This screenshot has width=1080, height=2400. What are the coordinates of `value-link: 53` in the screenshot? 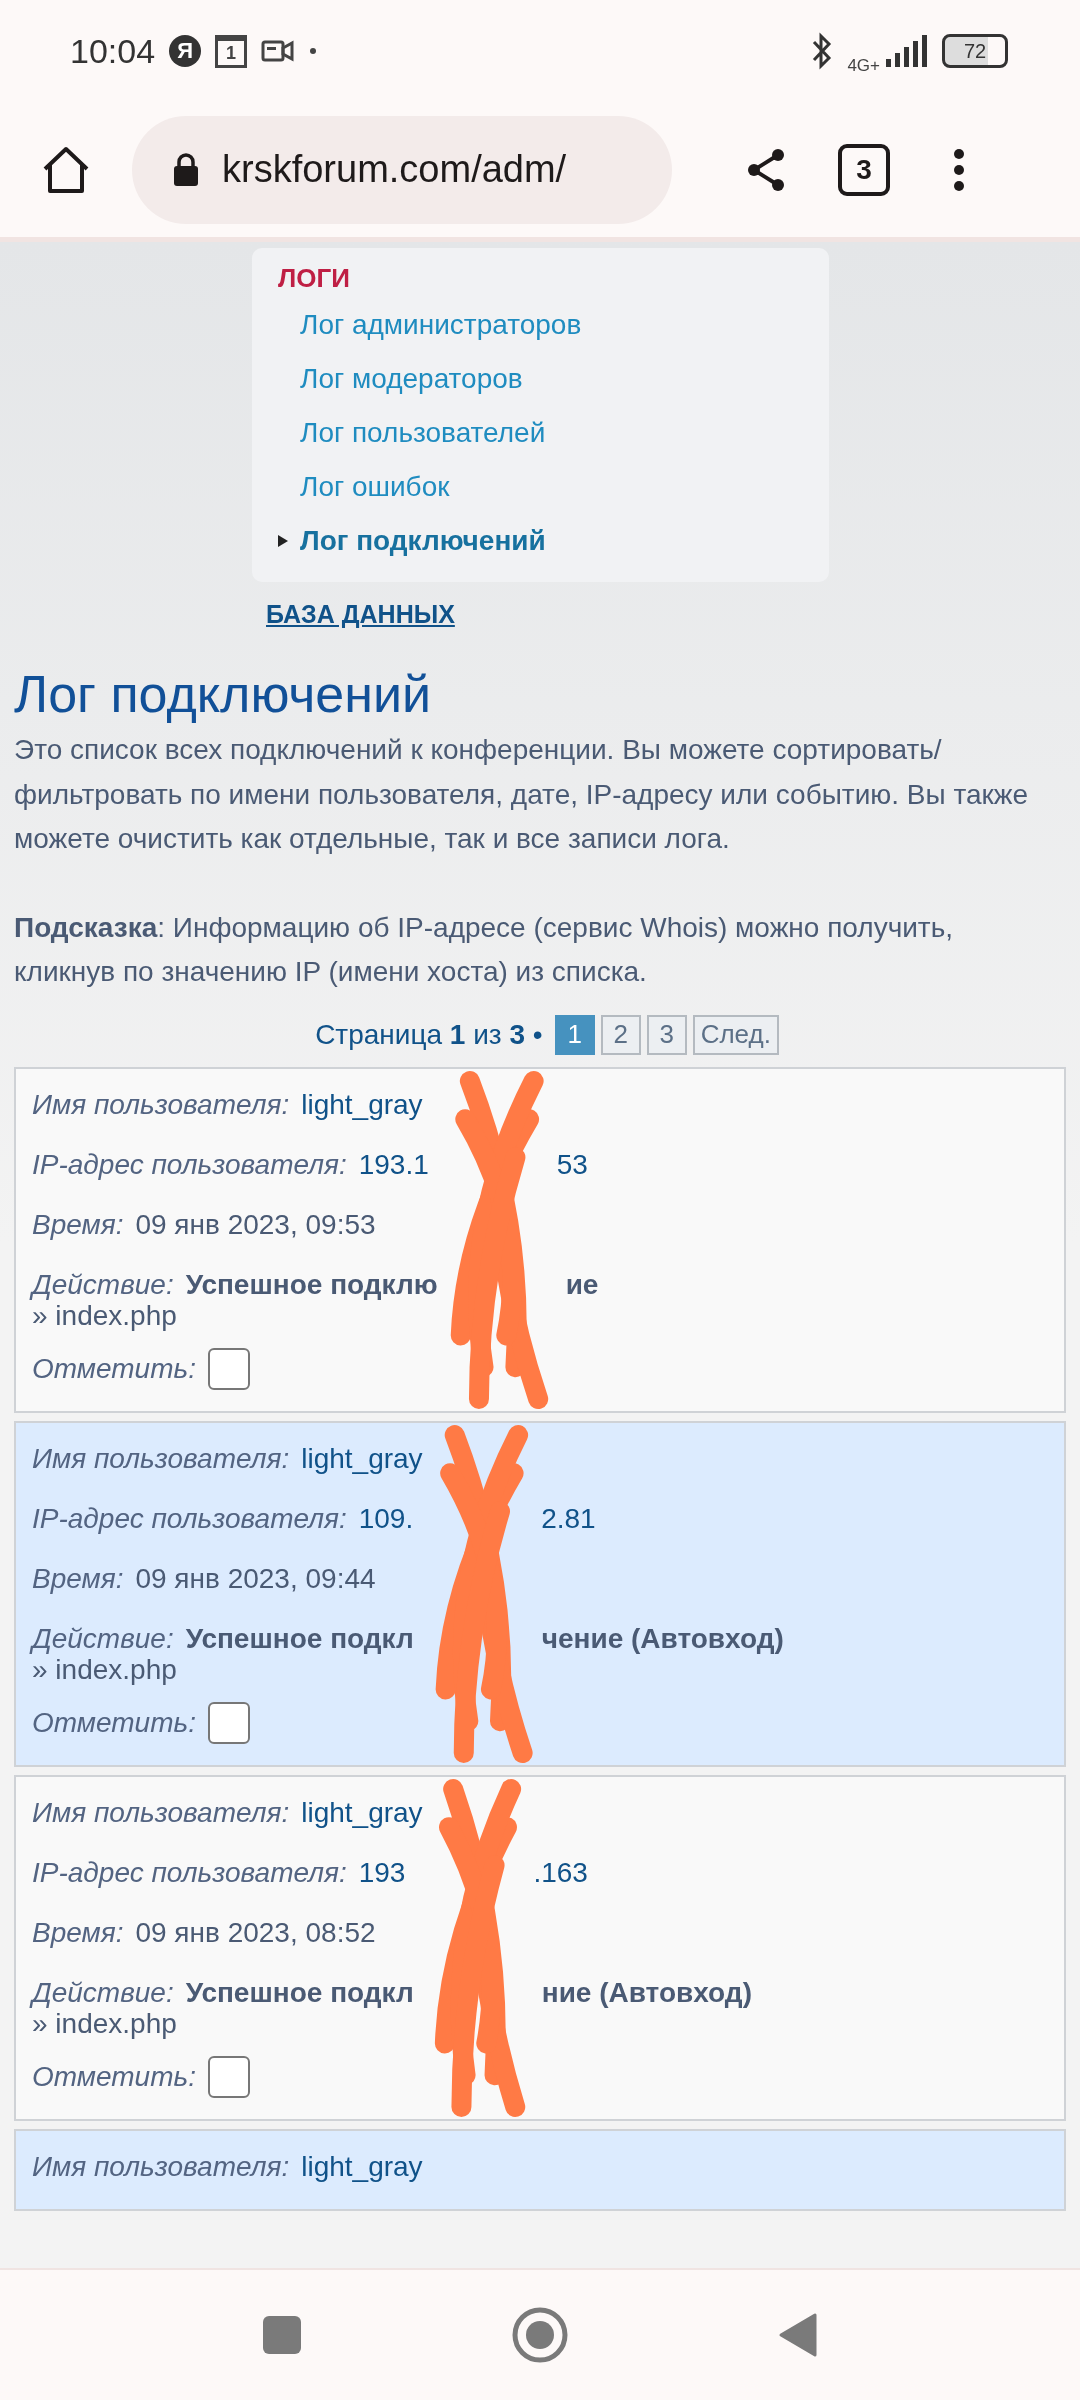 It's located at (572, 1164).